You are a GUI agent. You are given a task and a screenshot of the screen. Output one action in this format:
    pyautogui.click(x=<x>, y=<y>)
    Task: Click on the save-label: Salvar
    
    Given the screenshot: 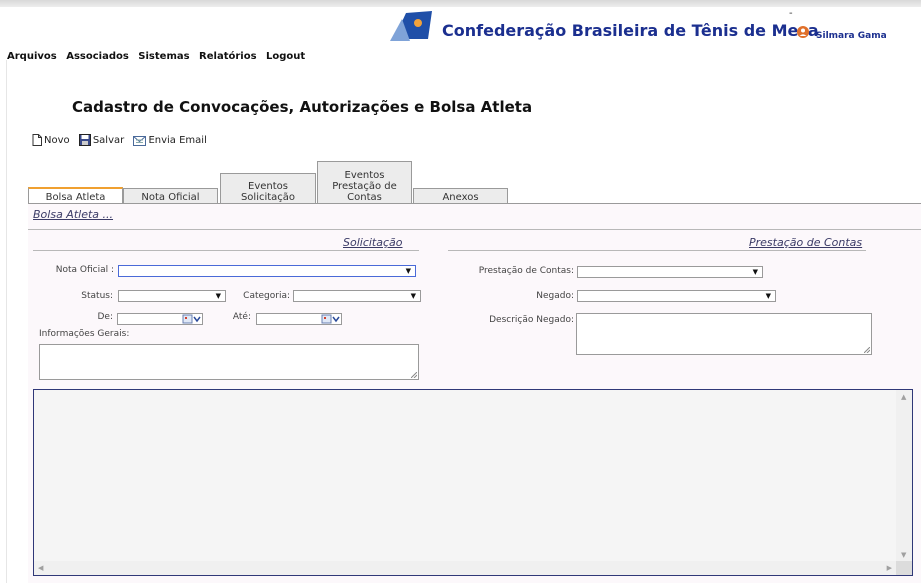 What is the action you would take?
    pyautogui.click(x=108, y=140)
    